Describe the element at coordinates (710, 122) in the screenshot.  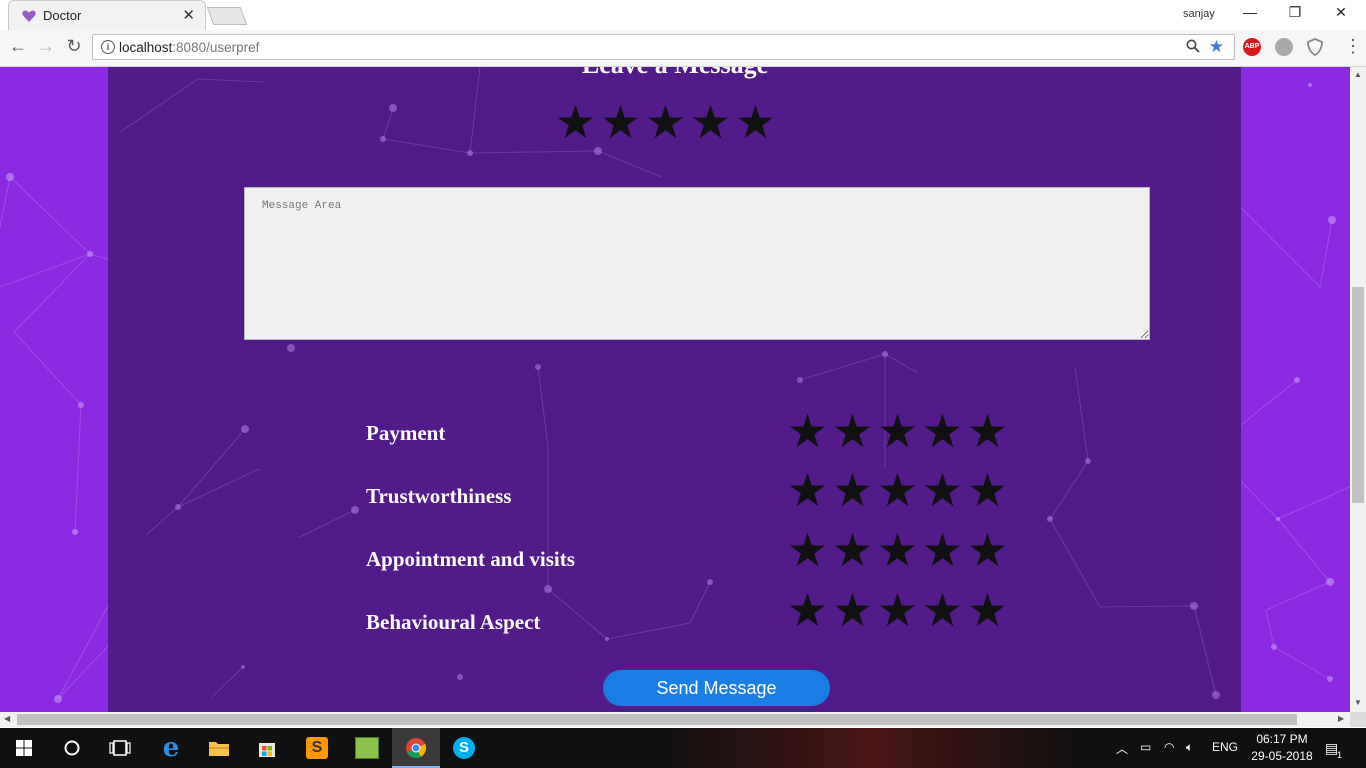
I see `overall-star-4: ★` at that location.